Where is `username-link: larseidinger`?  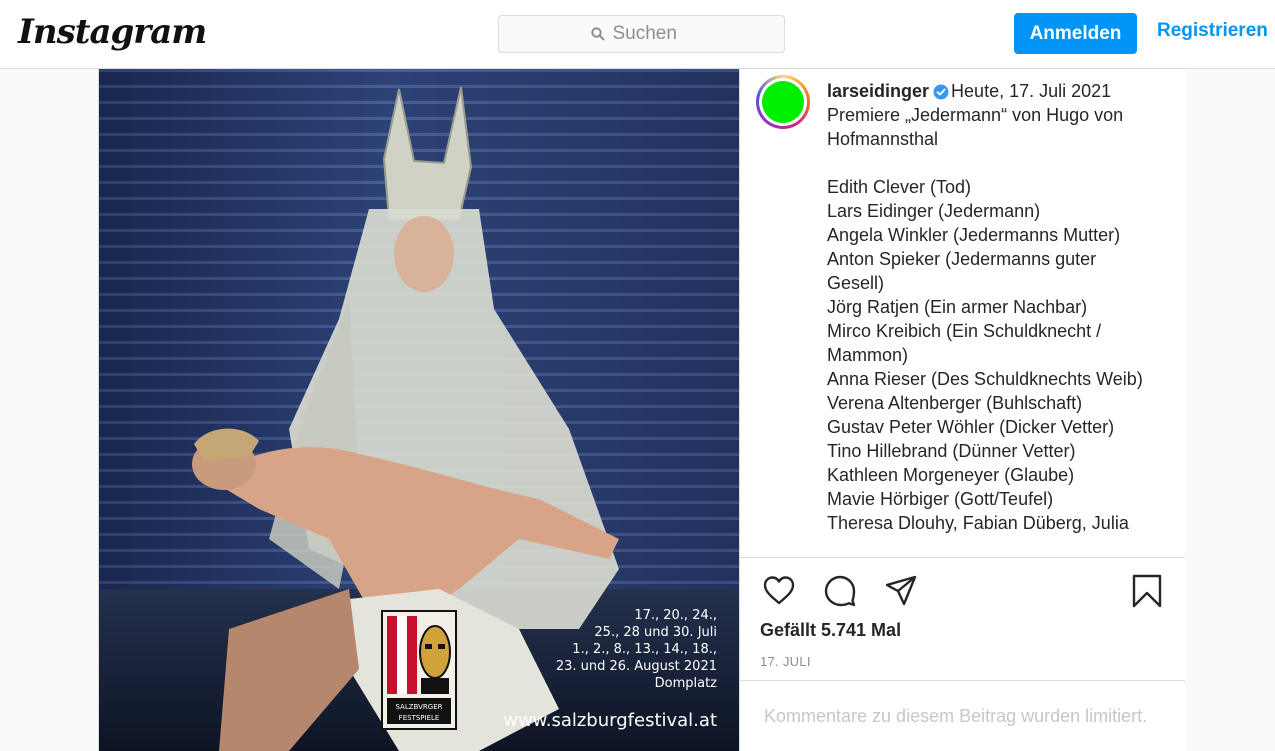 username-link: larseidinger is located at coordinates (878, 91).